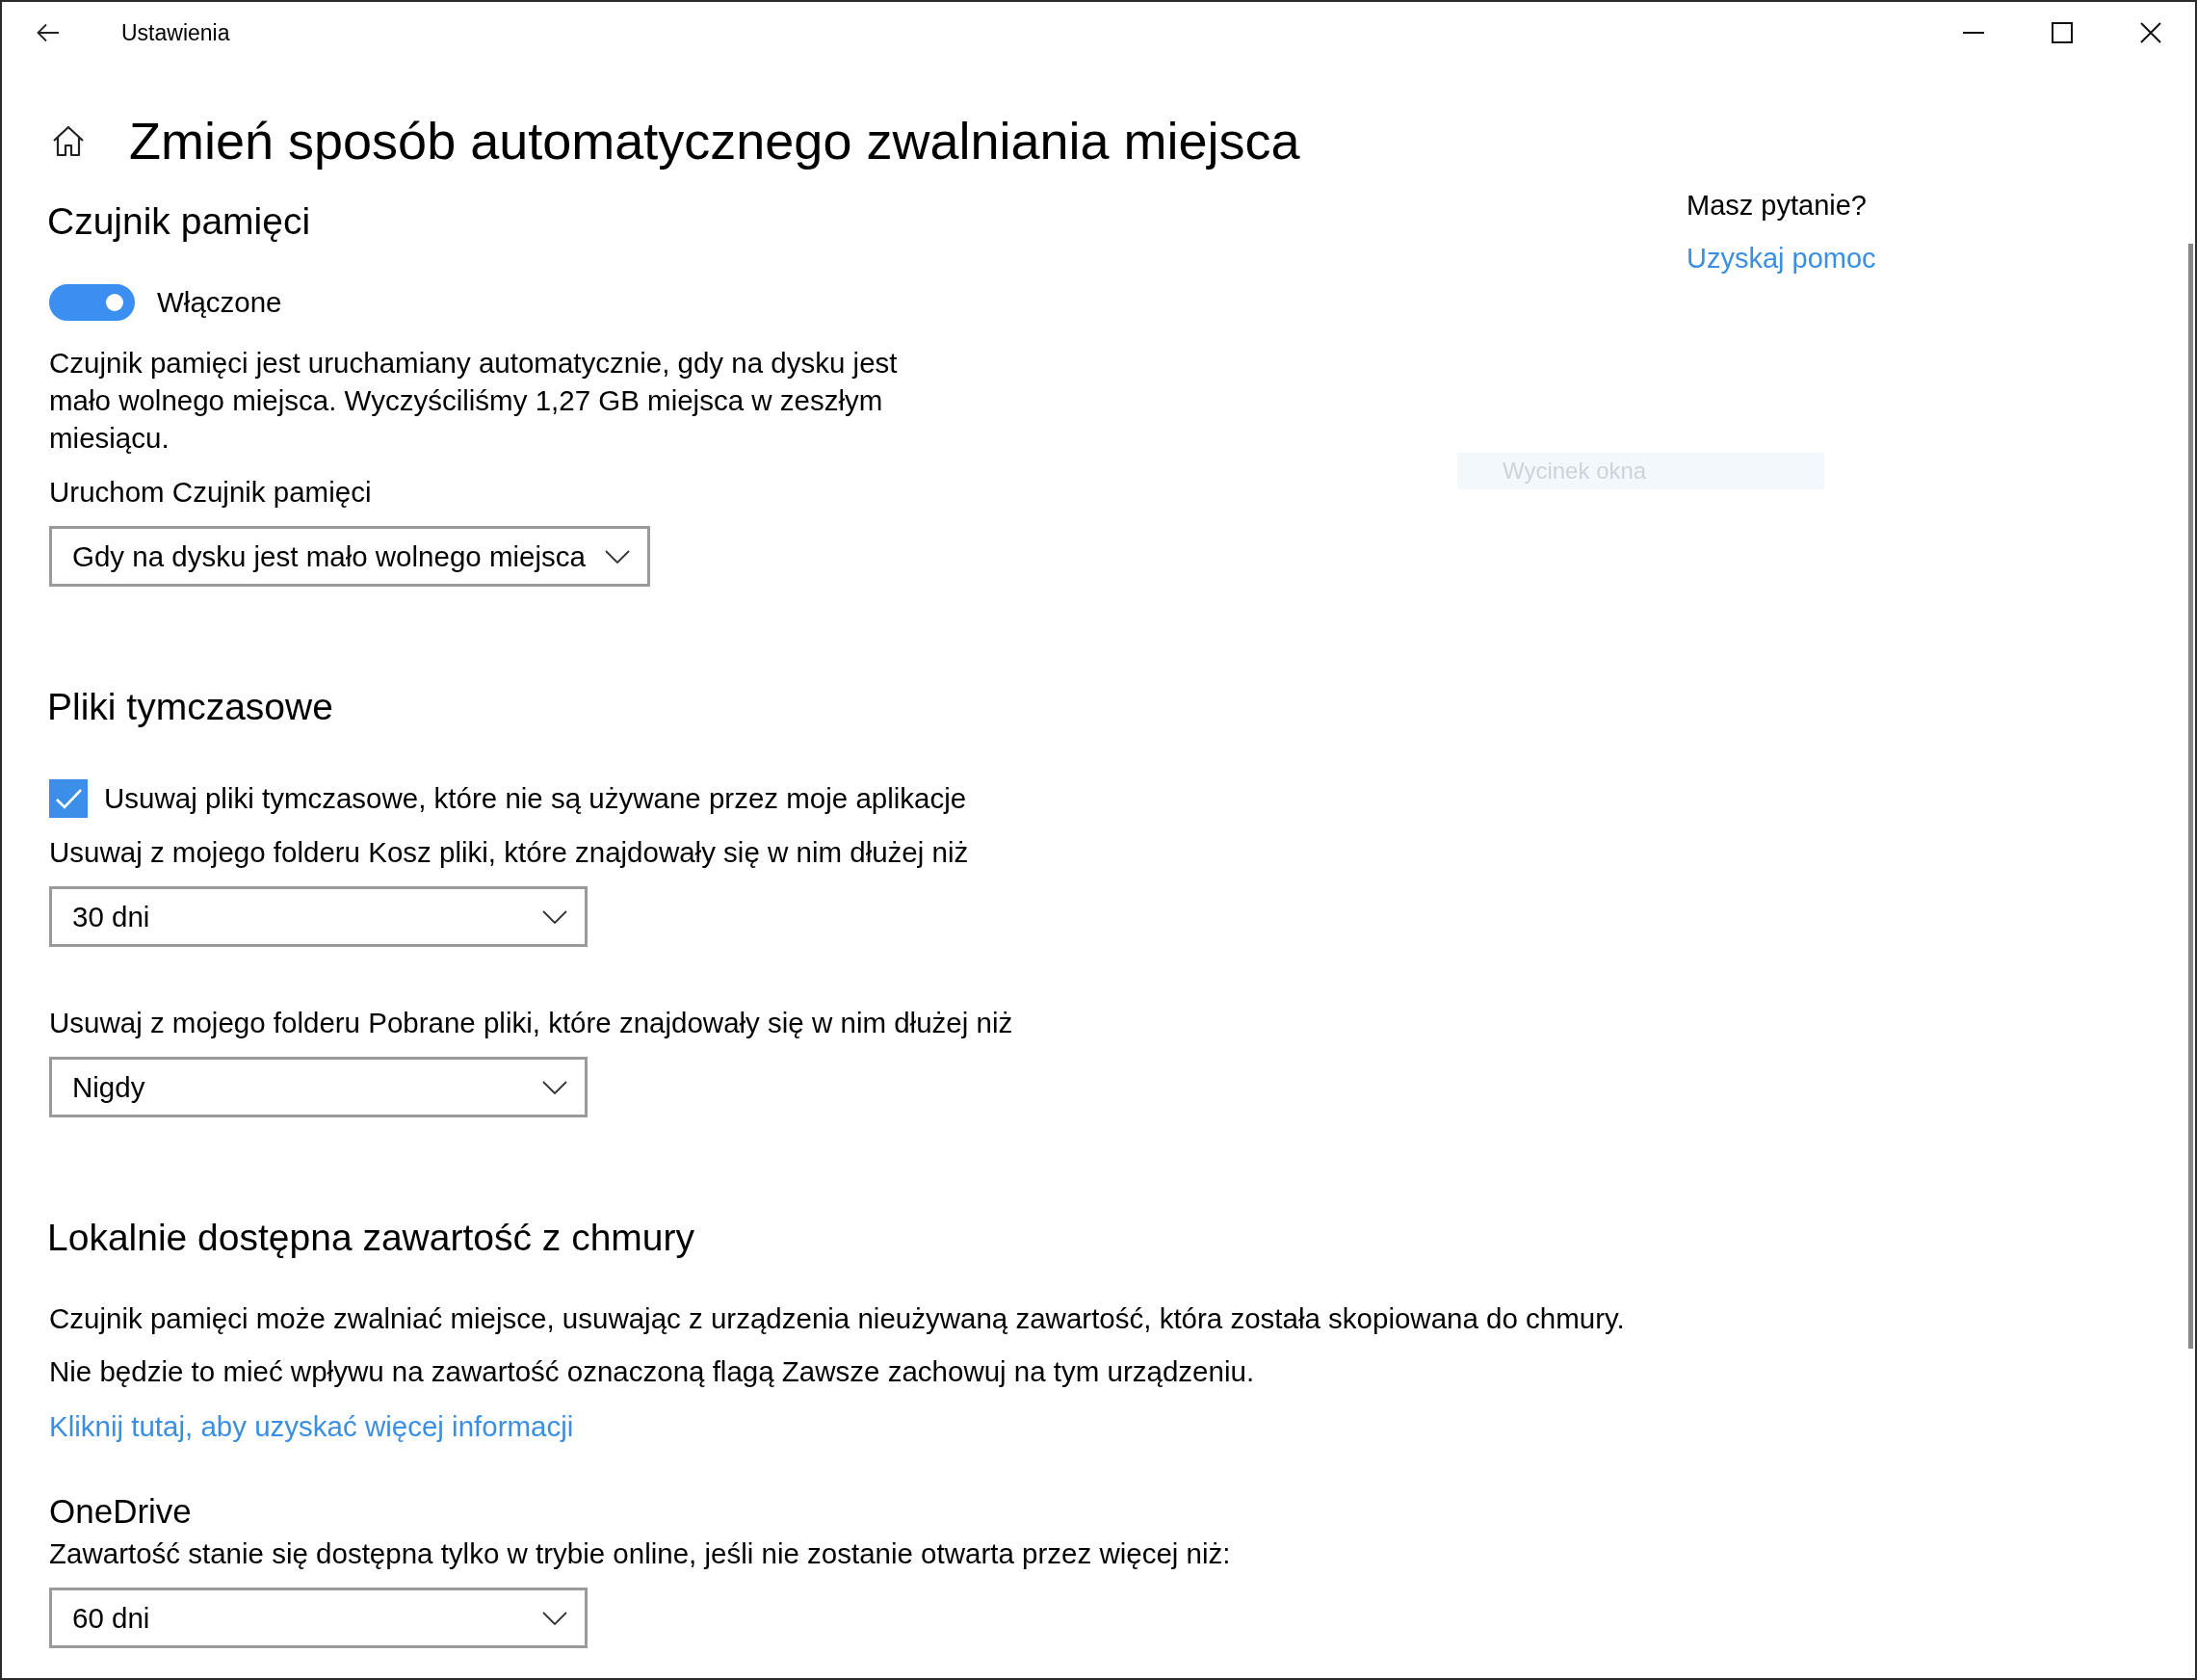 The height and width of the screenshot is (1680, 2197). I want to click on toggle-switch, so click(92, 303).